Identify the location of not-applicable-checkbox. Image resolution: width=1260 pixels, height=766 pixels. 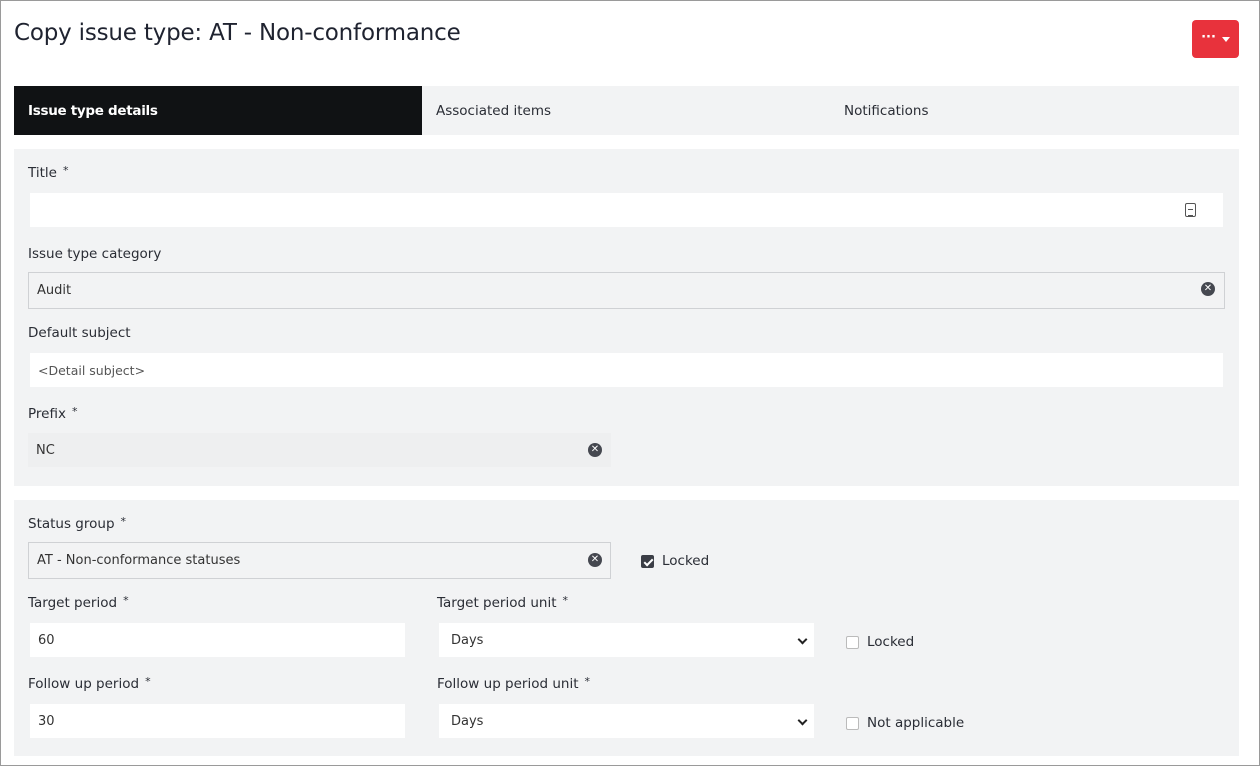
(852, 723).